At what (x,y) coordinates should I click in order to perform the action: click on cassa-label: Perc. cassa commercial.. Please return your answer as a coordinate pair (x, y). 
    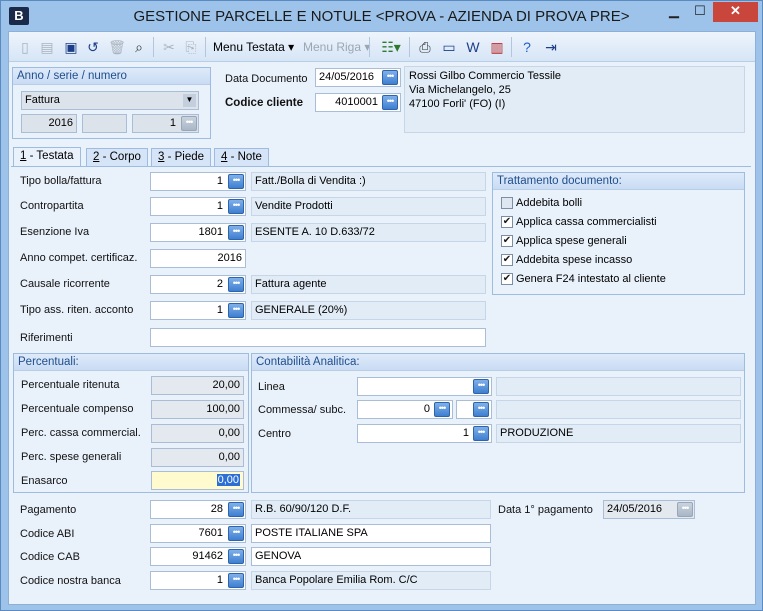
    Looking at the image, I should click on (81, 433).